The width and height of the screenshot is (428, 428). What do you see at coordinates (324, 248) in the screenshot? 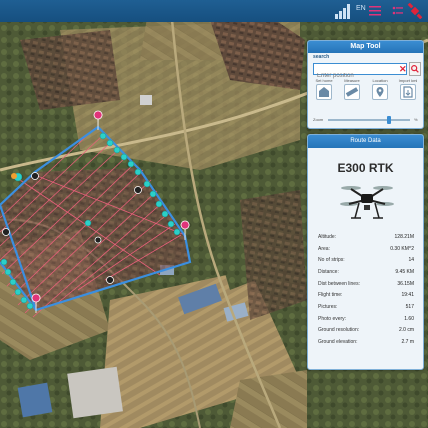
I see `stat-label: Area:` at bounding box center [324, 248].